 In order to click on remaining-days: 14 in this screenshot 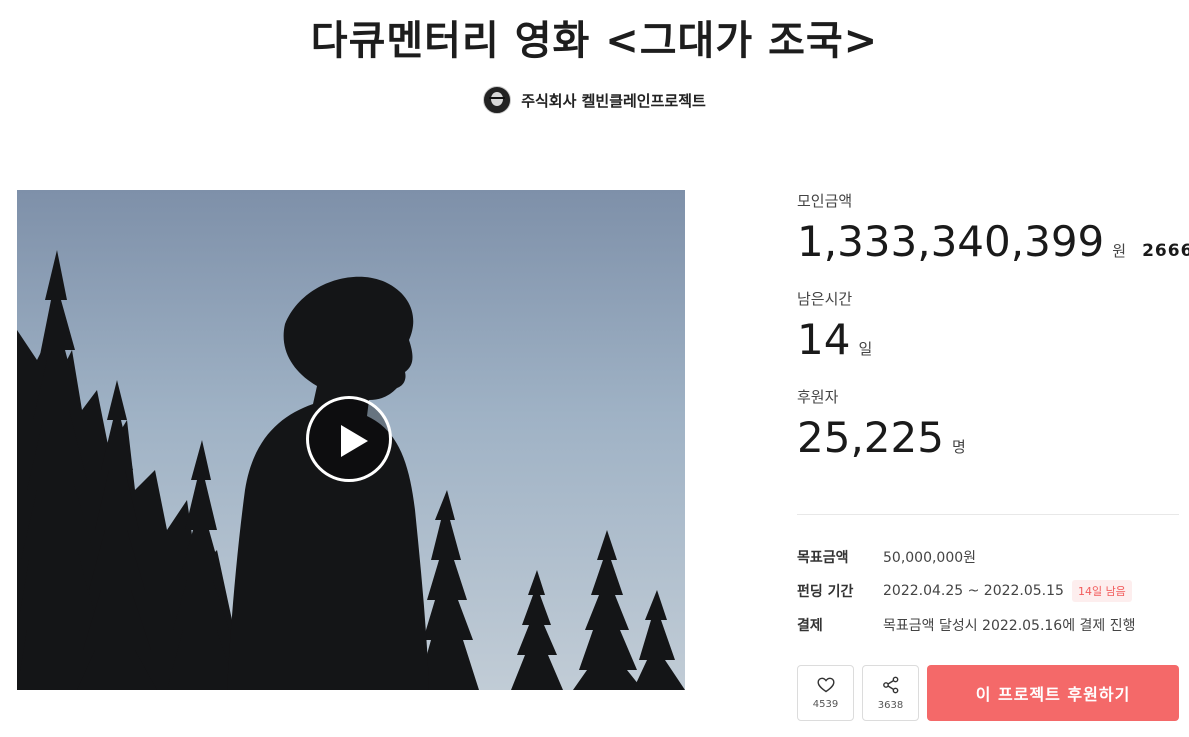, I will do `click(824, 339)`.